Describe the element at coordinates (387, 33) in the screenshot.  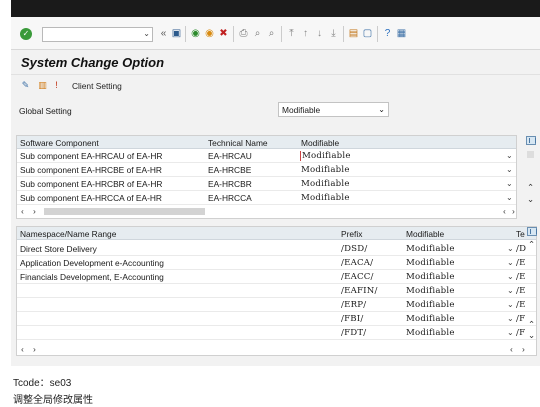
I see `help-icon: ?` at that location.